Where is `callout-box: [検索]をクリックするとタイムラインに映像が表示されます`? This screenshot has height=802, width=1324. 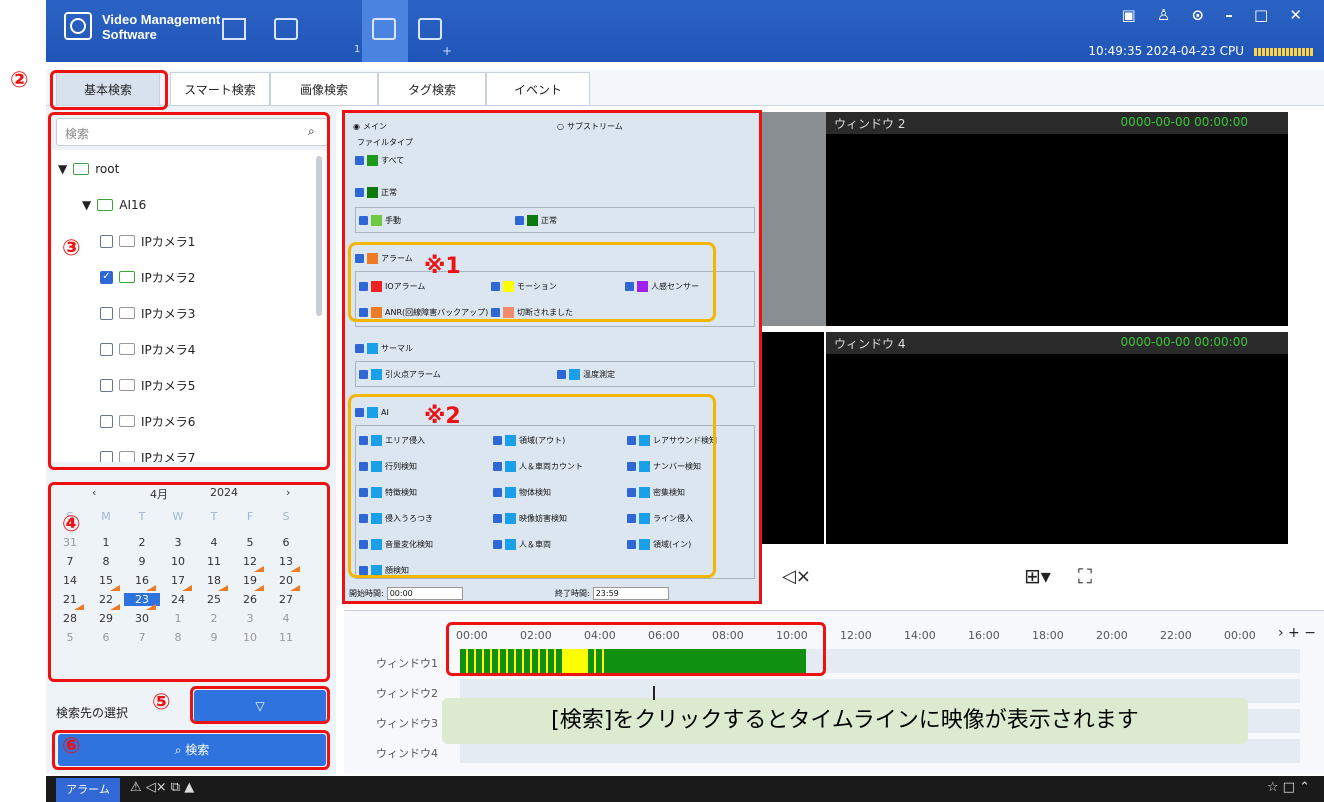
callout-box: [検索]をクリックするとタイムラインに映像が表示されます is located at coordinates (845, 721).